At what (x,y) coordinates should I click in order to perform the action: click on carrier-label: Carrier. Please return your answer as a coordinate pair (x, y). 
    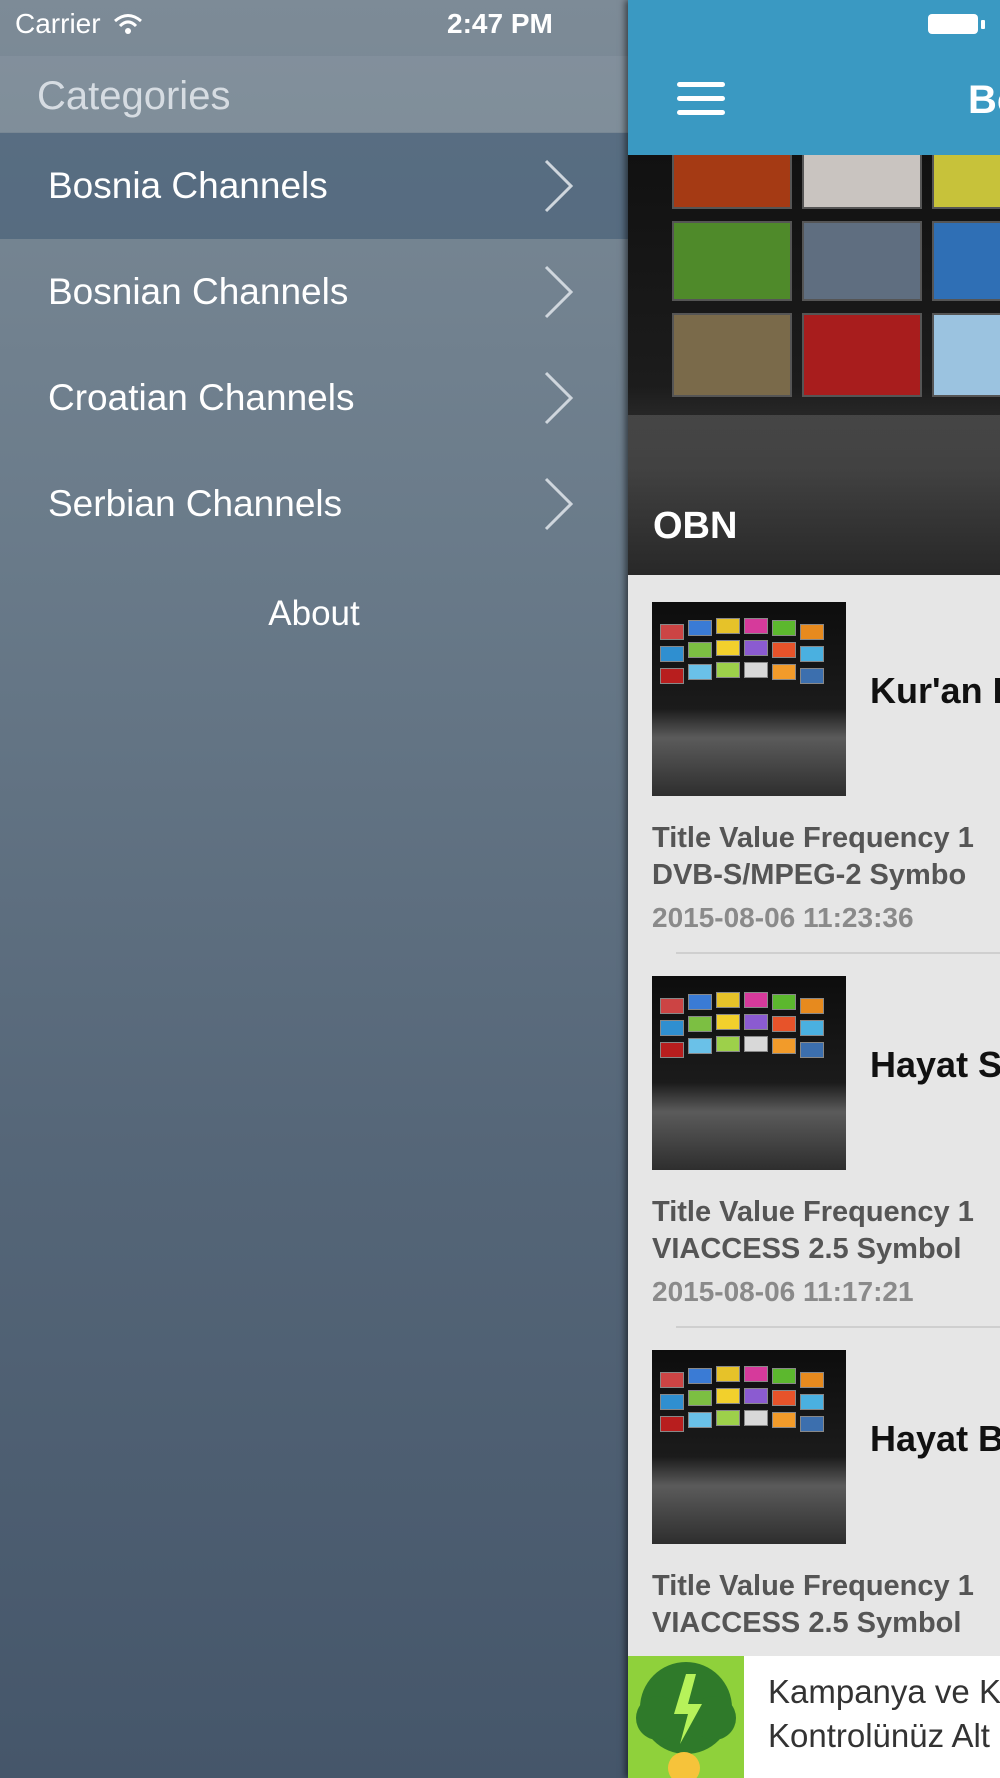
    Looking at the image, I should click on (58, 23).